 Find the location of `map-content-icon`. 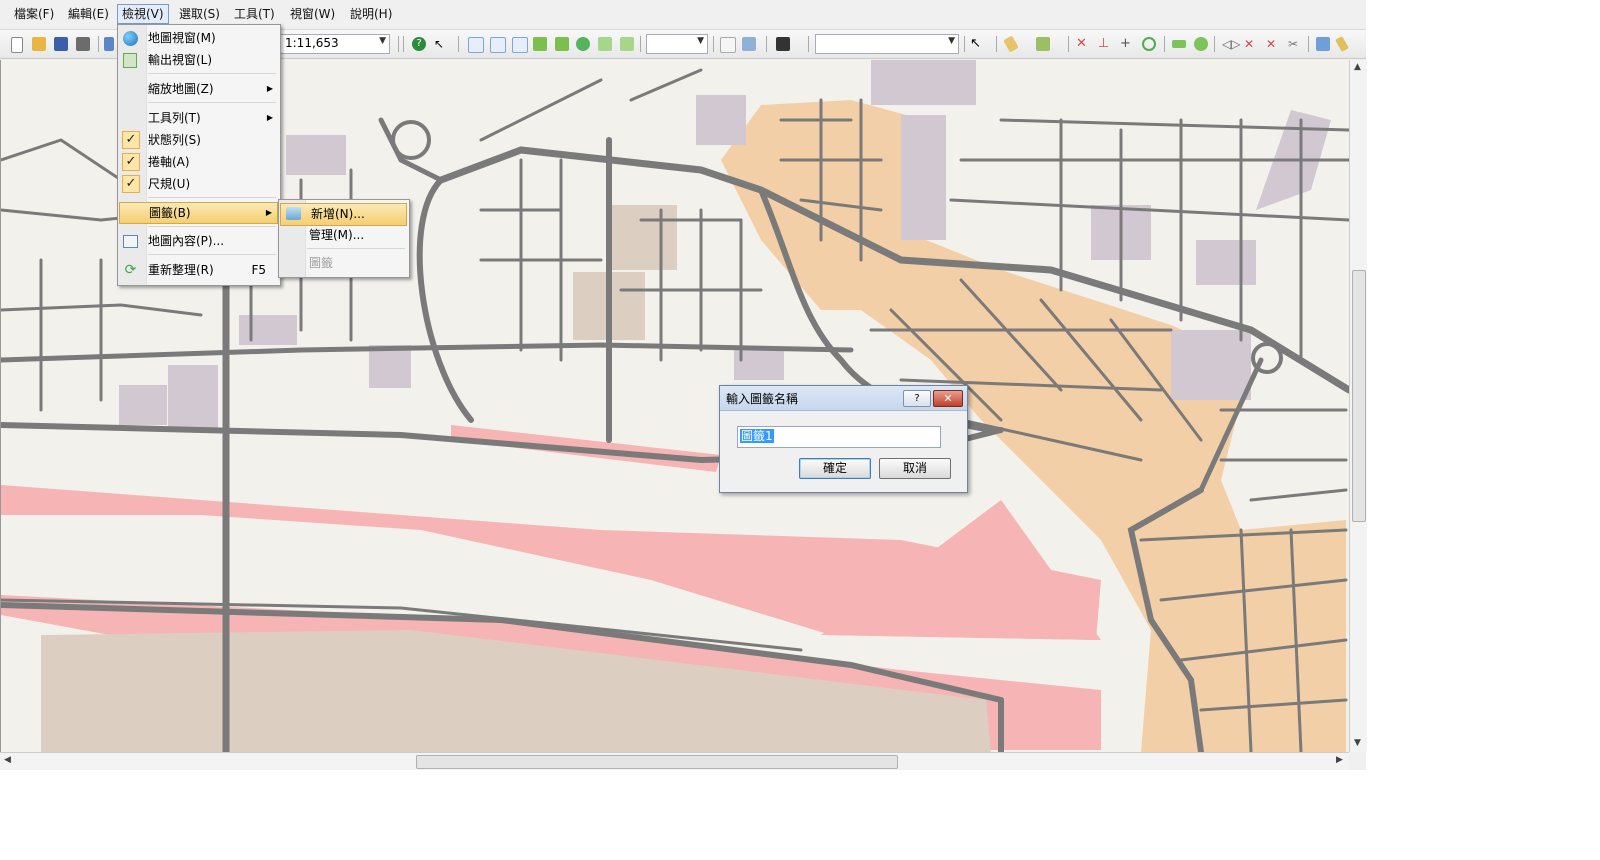

map-content-icon is located at coordinates (130, 241).